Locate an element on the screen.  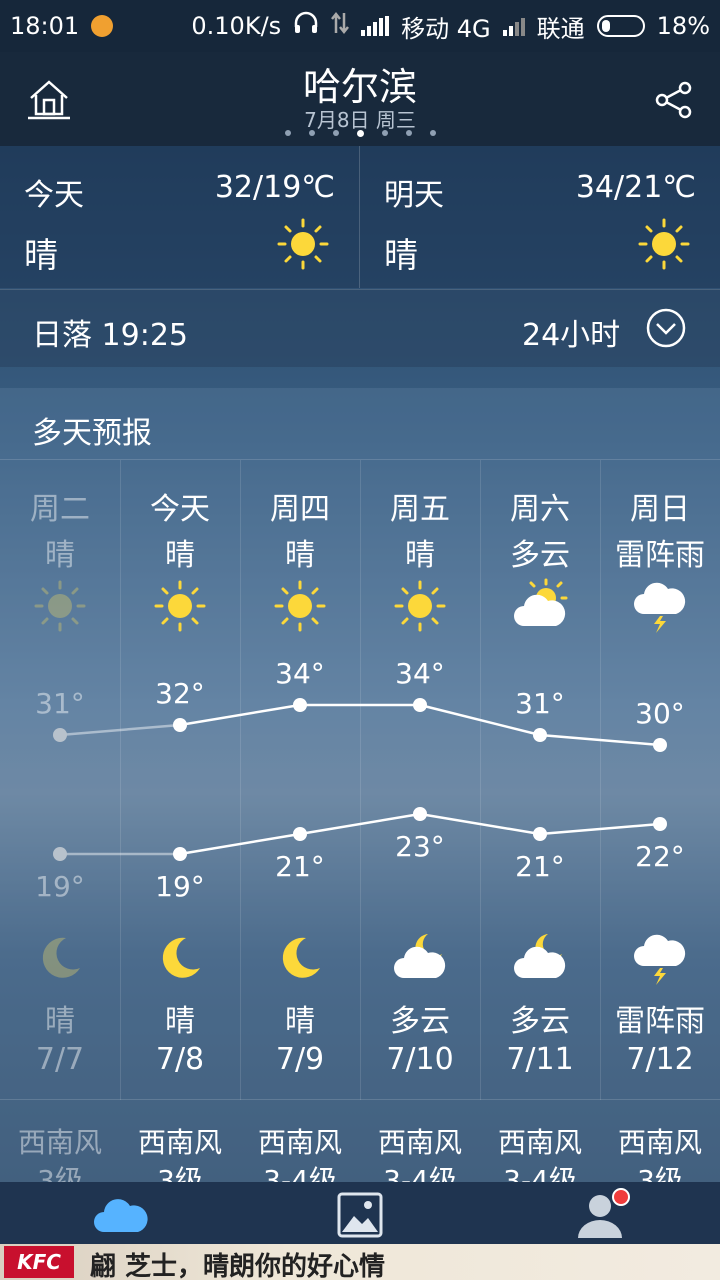
tomorrow-label: 明天 is located at coordinates (414, 195).